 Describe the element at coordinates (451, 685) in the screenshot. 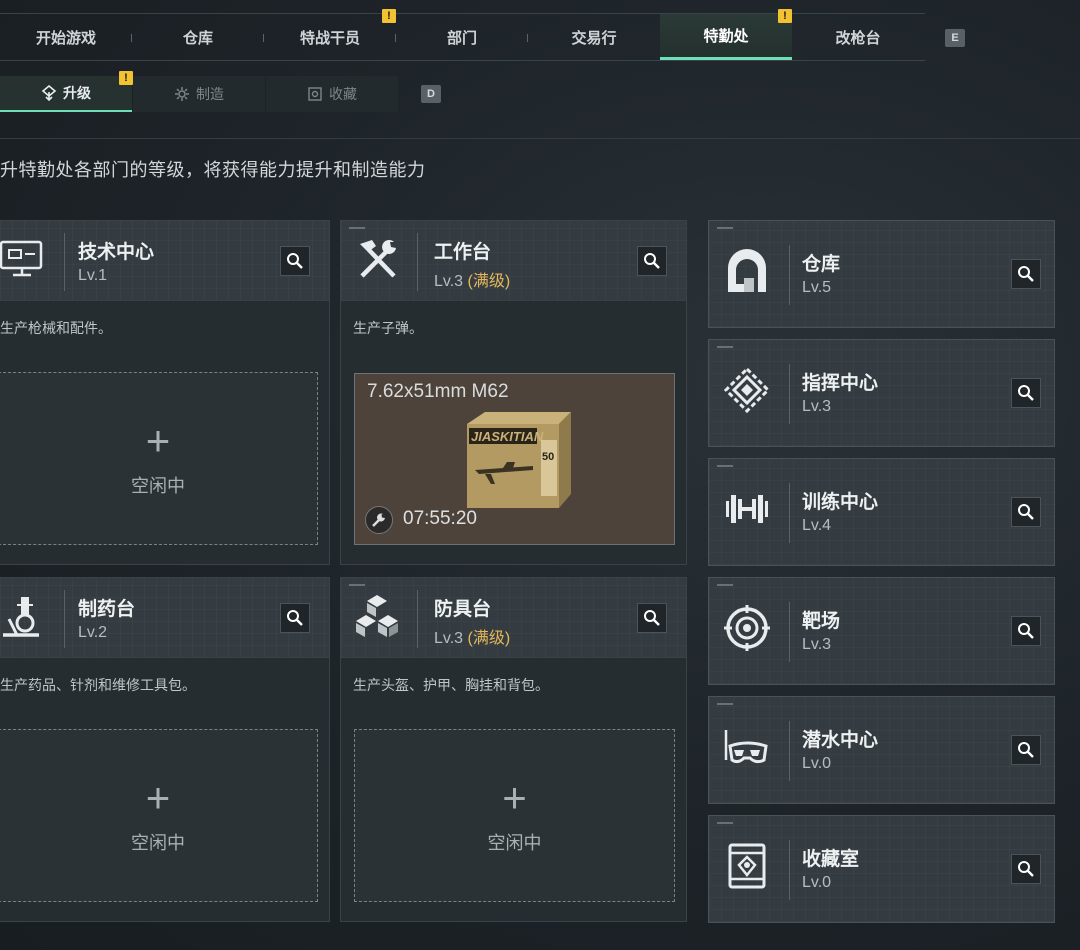

I see `card-description: 生产头盔、护甲、胸挂和背包。` at that location.